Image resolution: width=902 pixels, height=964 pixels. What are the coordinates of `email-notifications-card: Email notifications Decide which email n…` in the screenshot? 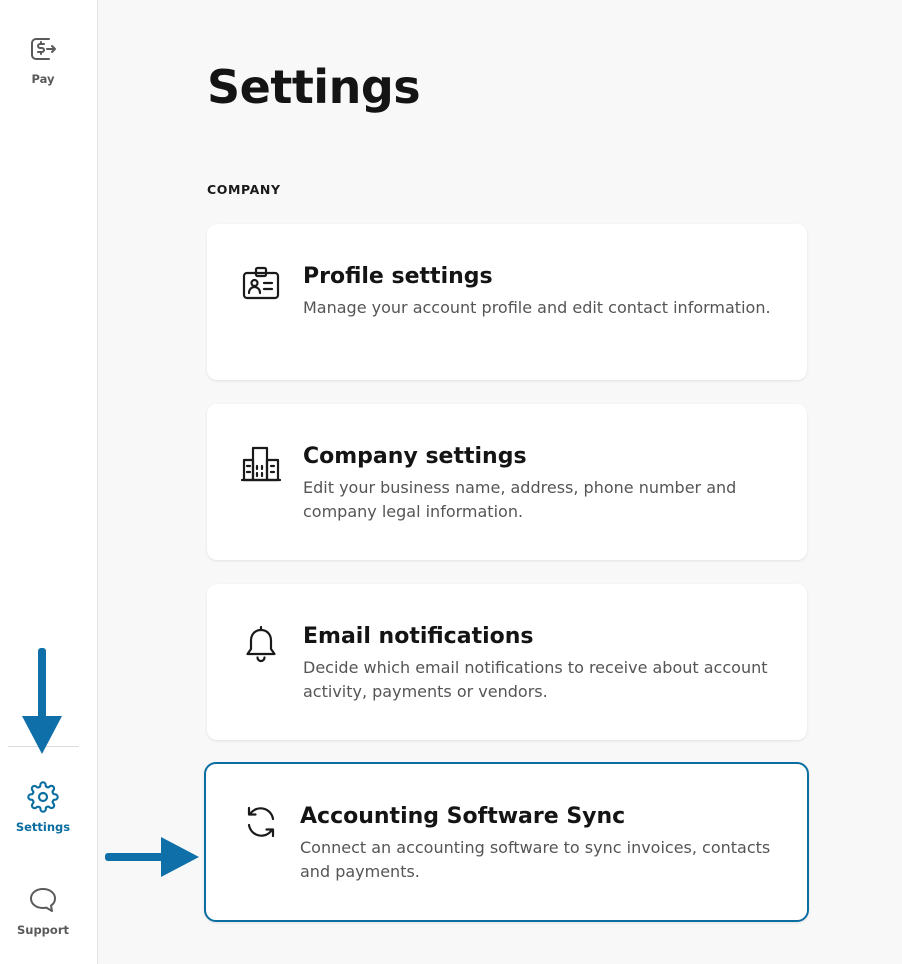 It's located at (507, 662).